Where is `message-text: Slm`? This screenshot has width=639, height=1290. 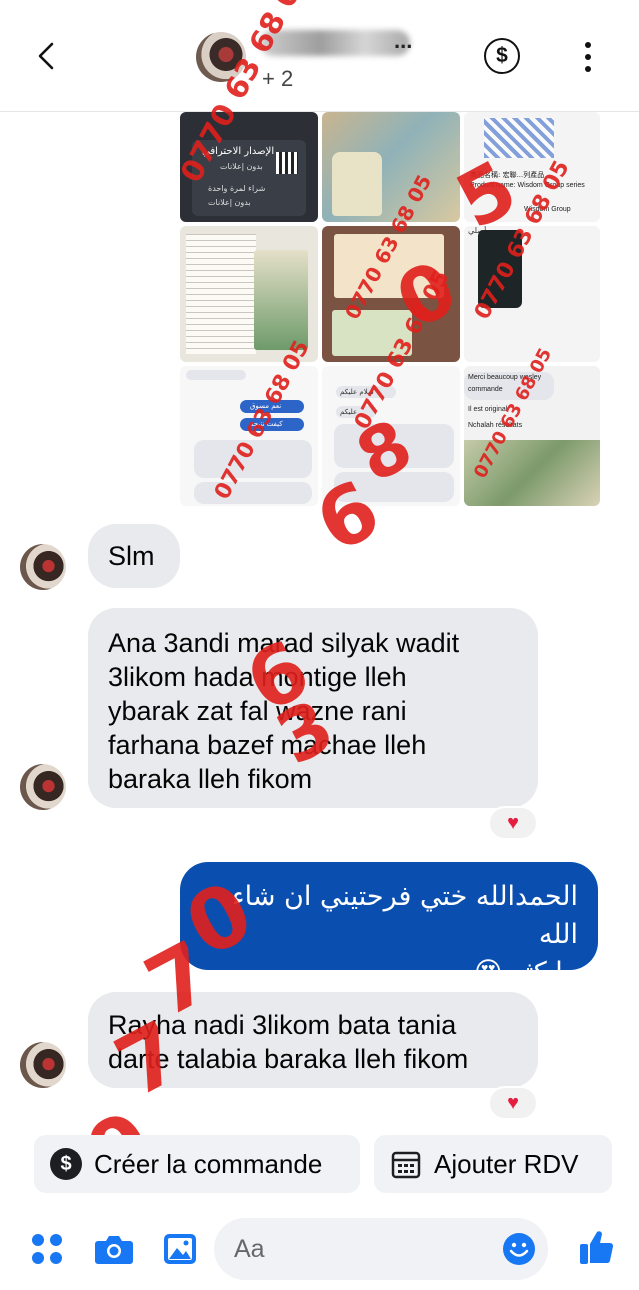
message-text: Slm is located at coordinates (131, 556).